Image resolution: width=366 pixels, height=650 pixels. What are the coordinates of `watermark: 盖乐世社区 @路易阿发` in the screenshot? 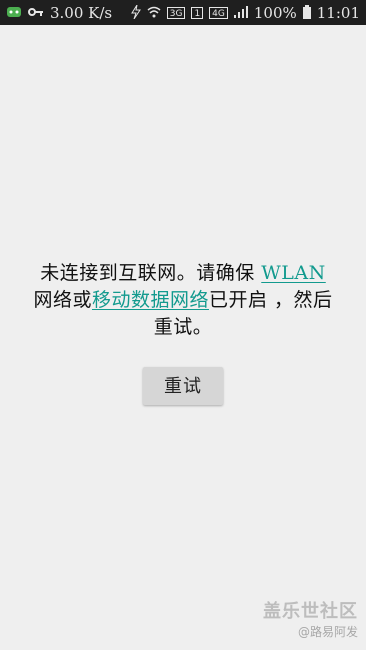 It's located at (310, 618).